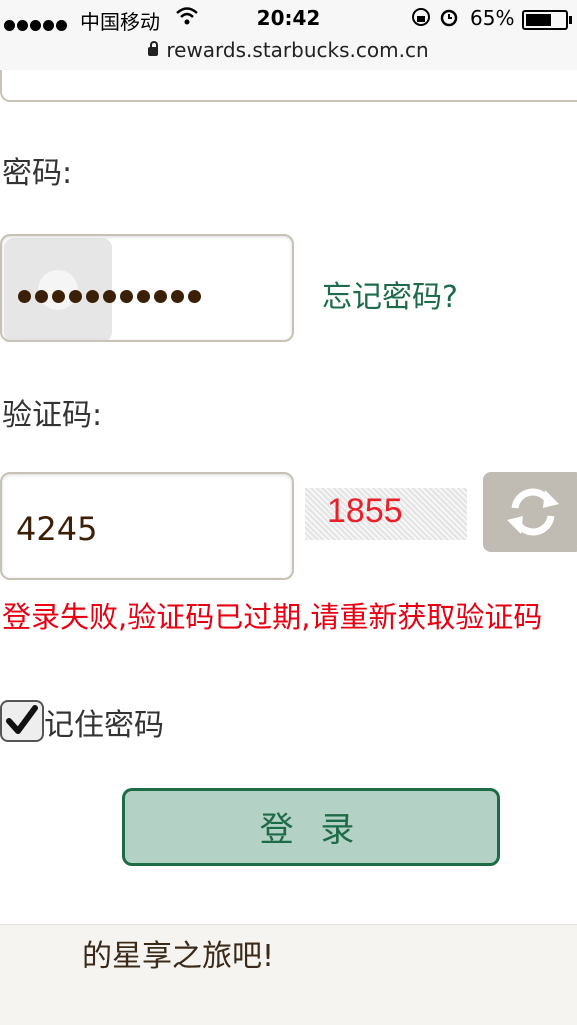 This screenshot has height=1025, width=577. I want to click on remember-password-checkbox, so click(22, 721).